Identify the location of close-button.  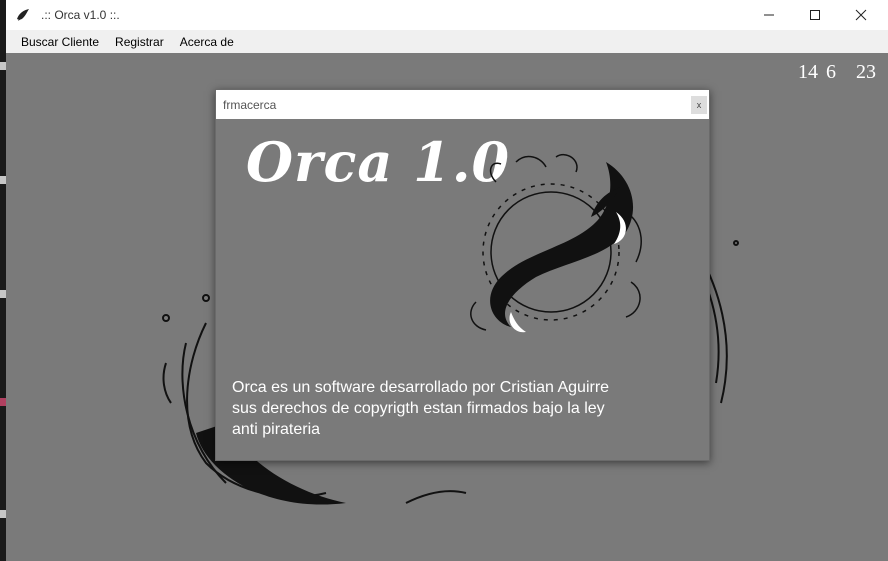
(861, 15).